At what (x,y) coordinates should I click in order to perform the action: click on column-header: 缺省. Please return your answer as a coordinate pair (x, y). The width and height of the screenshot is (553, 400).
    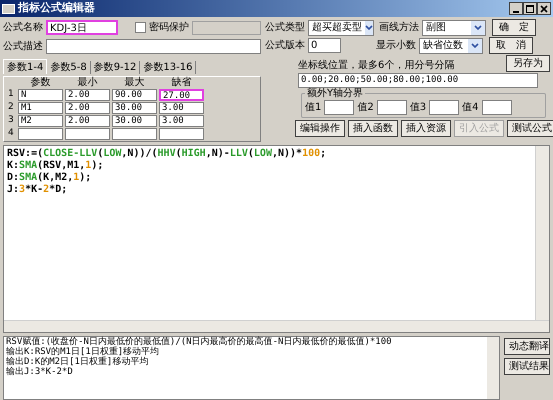
    Looking at the image, I should click on (181, 83).